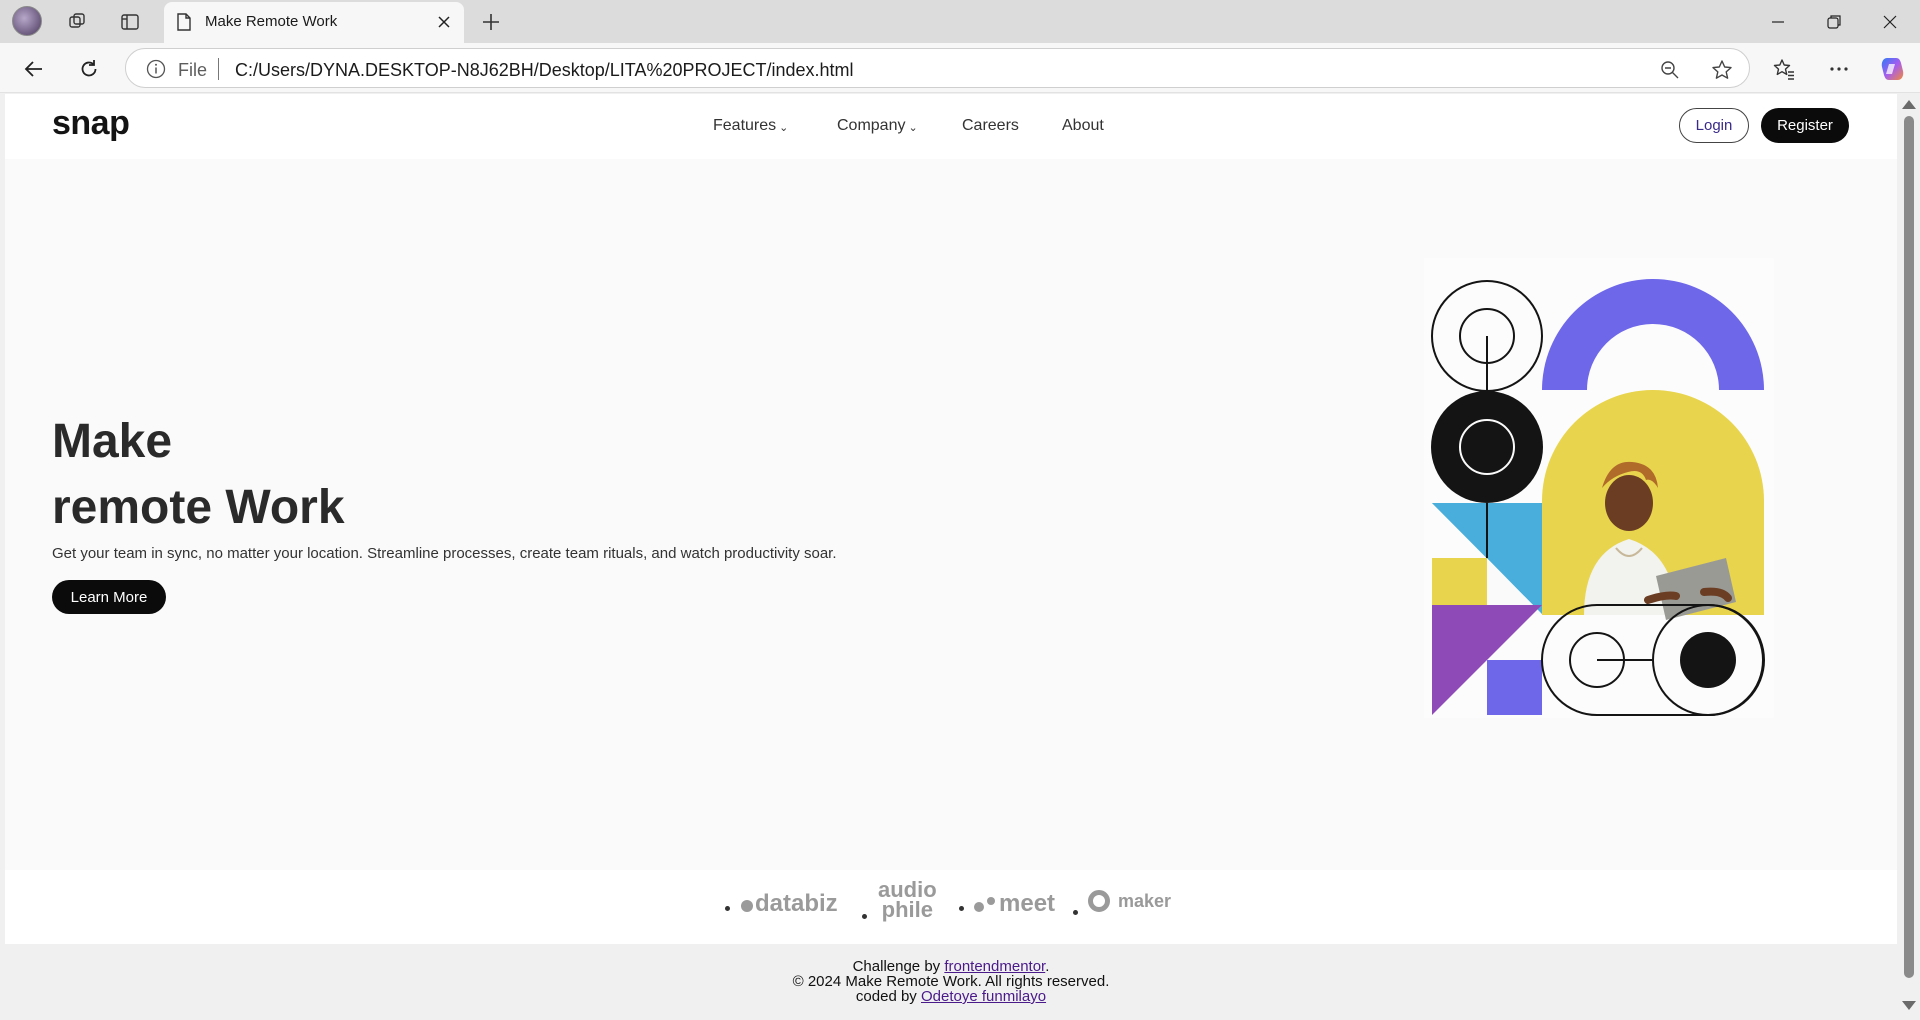 The image size is (1920, 1020). Describe the element at coordinates (193, 70) in the screenshot. I see `address-file-label: File` at that location.